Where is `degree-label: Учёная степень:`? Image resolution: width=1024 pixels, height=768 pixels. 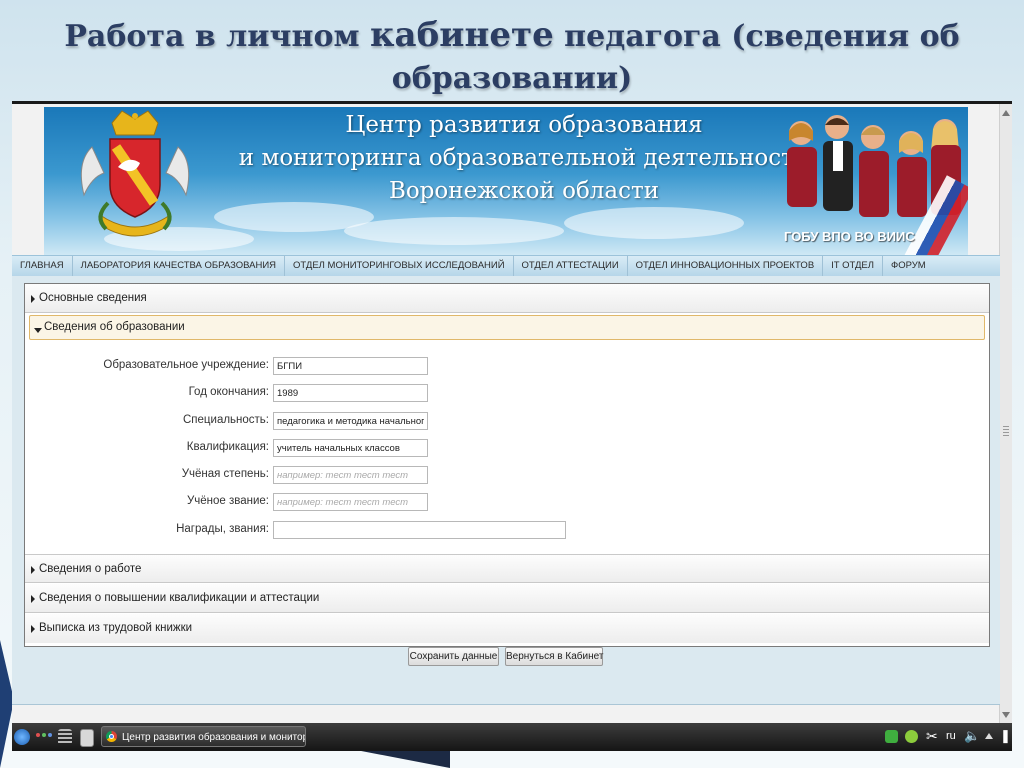
degree-label: Учёная степень: is located at coordinates (225, 474).